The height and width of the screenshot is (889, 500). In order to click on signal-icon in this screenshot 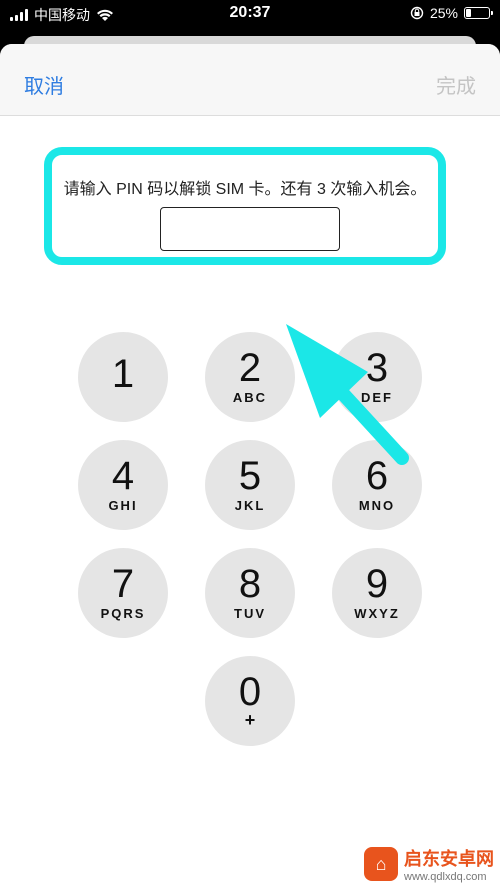, I will do `click(19, 15)`.